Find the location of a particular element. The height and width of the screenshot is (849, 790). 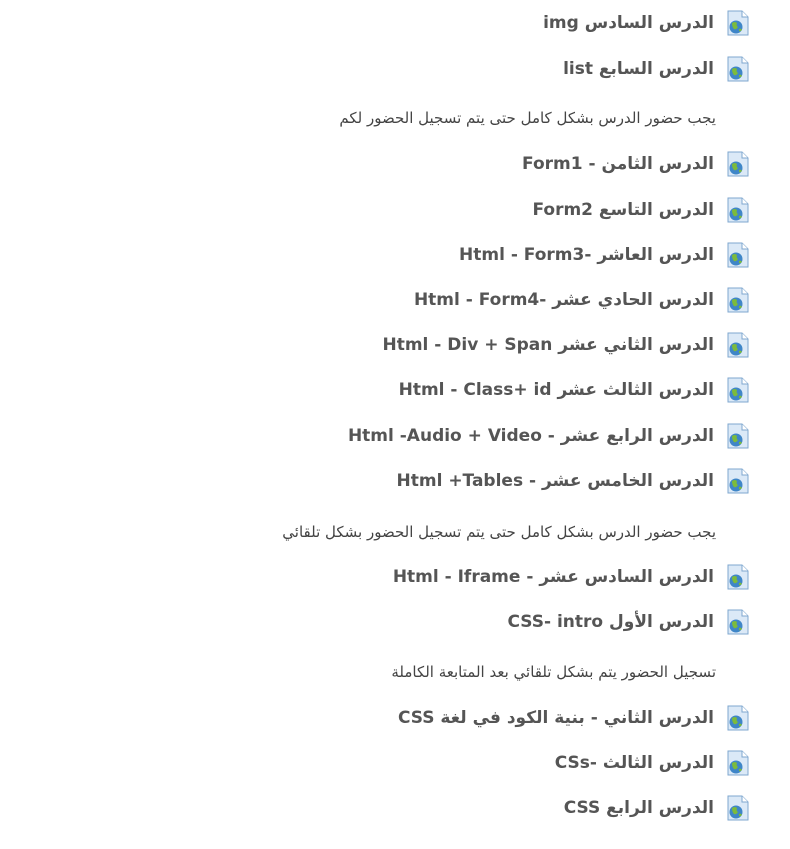

activity-title: الدرس الحادي عشر -Html - Form4 is located at coordinates (564, 300).